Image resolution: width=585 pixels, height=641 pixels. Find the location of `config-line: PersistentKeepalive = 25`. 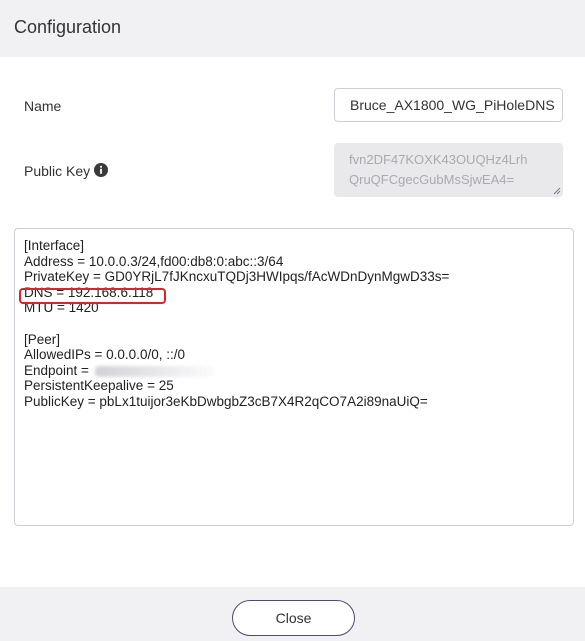

config-line: PersistentKeepalive = 25 is located at coordinates (99, 386).